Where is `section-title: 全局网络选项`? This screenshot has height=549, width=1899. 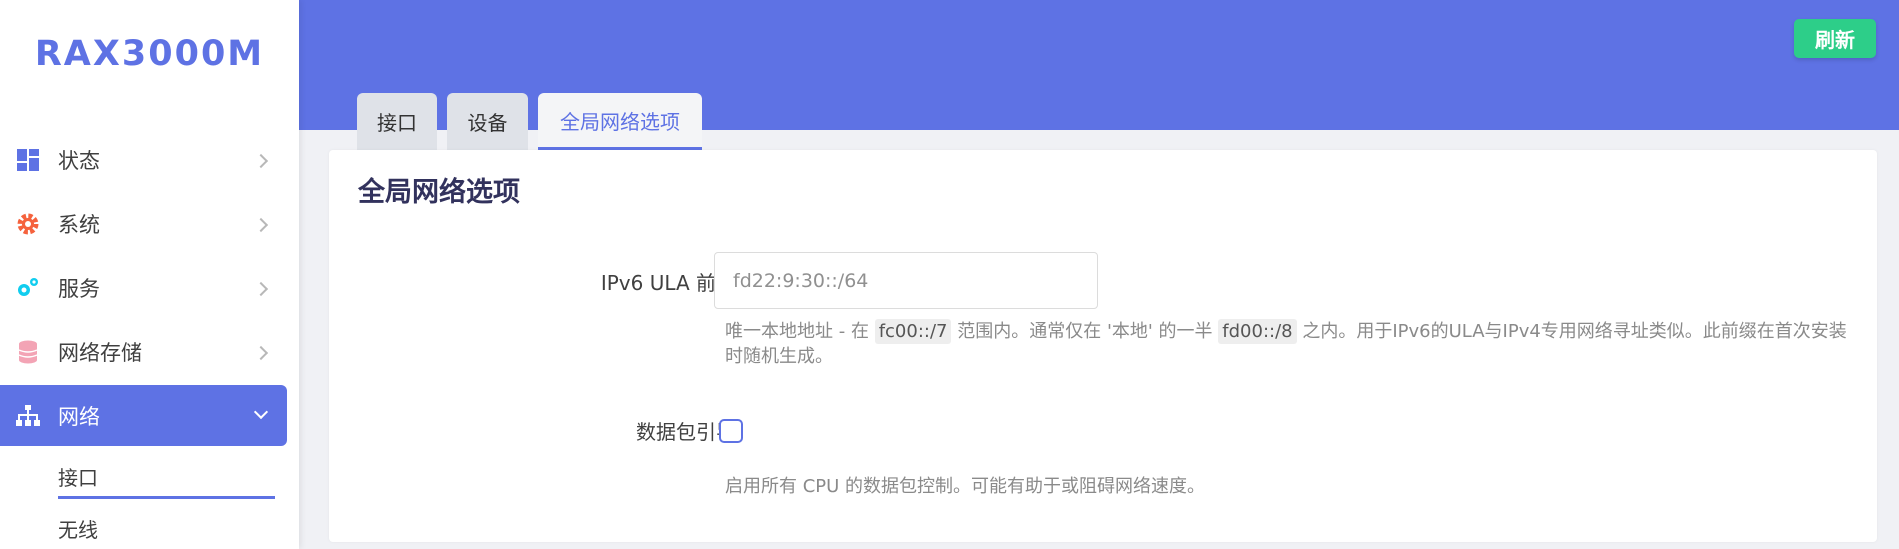
section-title: 全局网络选项 is located at coordinates (439, 192).